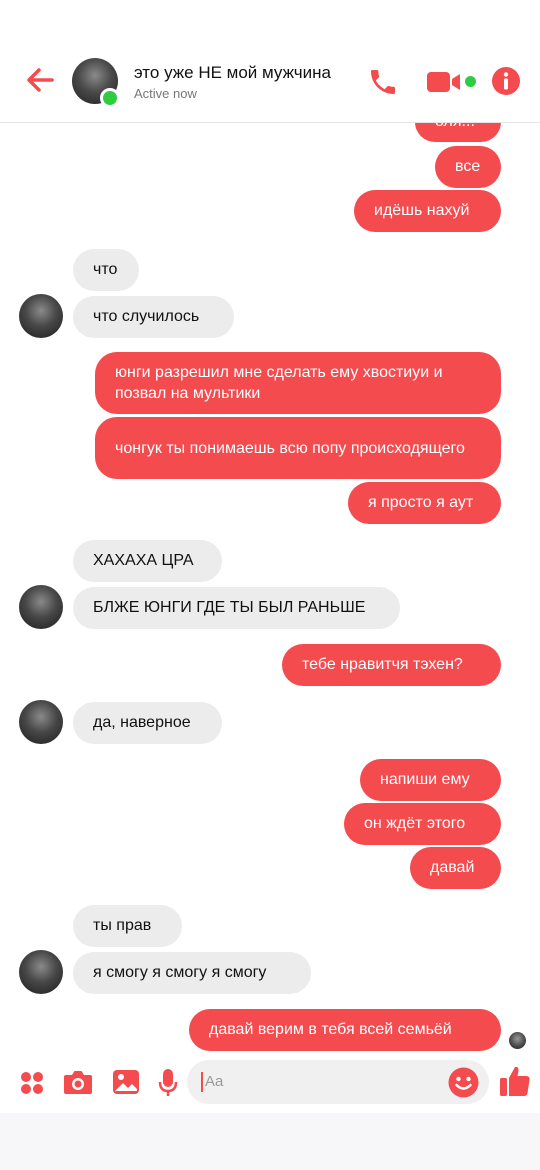  What do you see at coordinates (126, 1082) in the screenshot?
I see `gallery-icon` at bounding box center [126, 1082].